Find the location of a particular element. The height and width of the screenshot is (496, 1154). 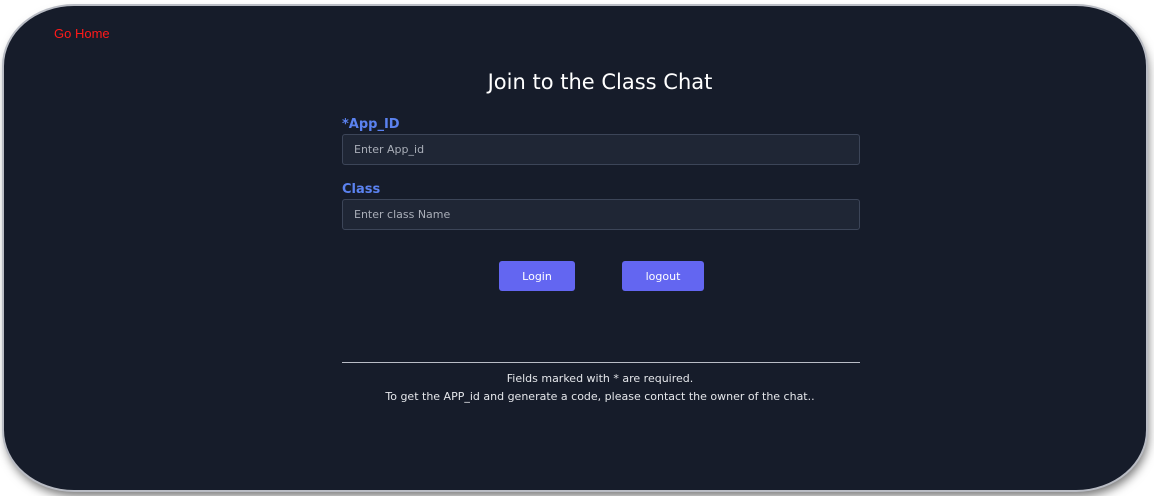

logout-button: logout is located at coordinates (663, 276).